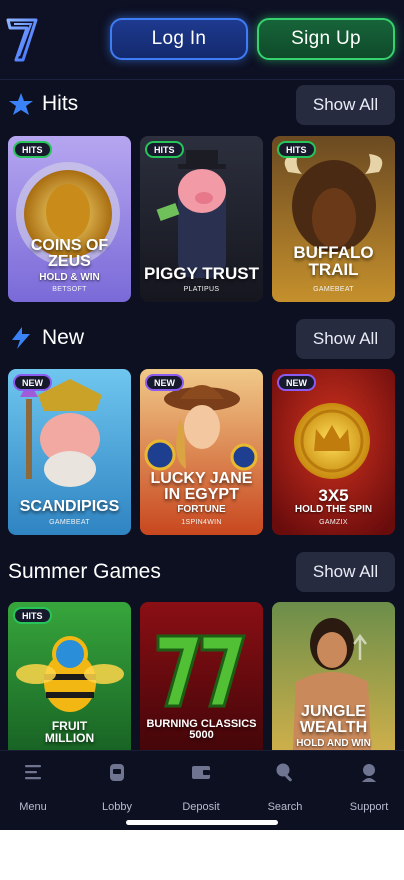 This screenshot has width=404, height=880. I want to click on hits-show-all-button: Show All, so click(345, 105).